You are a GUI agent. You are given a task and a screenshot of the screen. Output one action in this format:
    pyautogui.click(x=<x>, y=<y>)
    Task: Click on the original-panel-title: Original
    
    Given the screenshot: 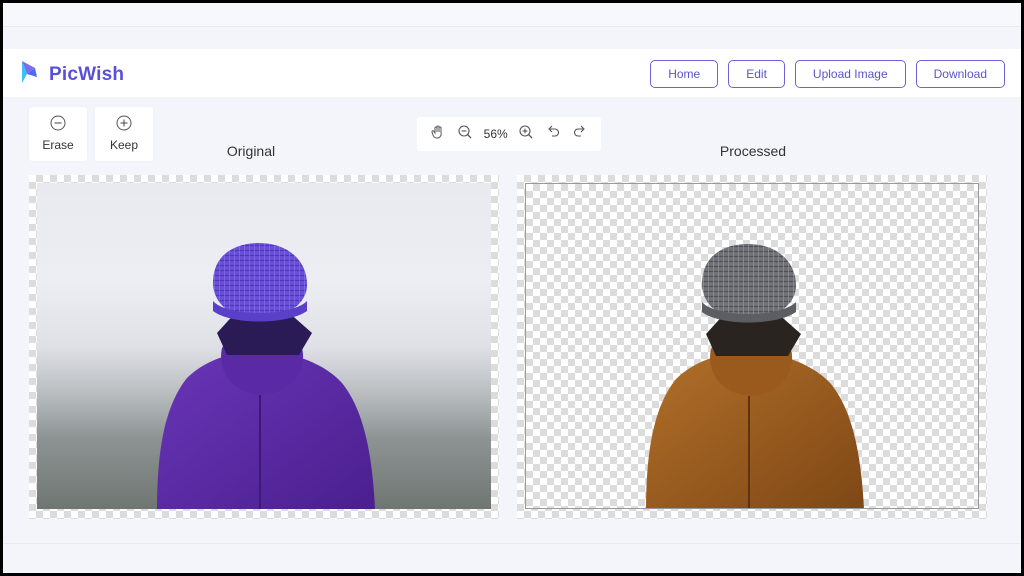 What is the action you would take?
    pyautogui.click(x=251, y=151)
    